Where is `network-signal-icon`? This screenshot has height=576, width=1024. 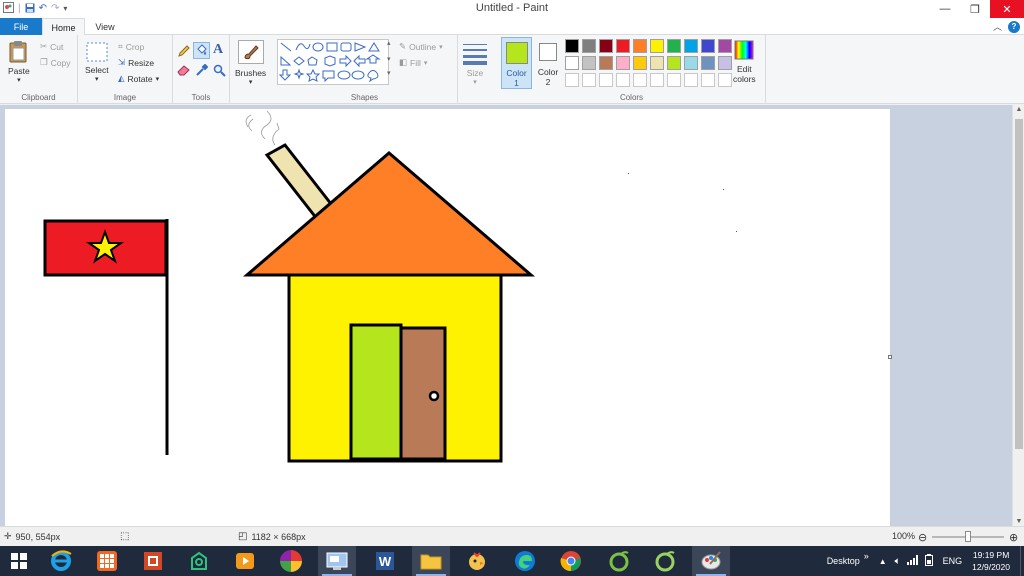 network-signal-icon is located at coordinates (912, 561).